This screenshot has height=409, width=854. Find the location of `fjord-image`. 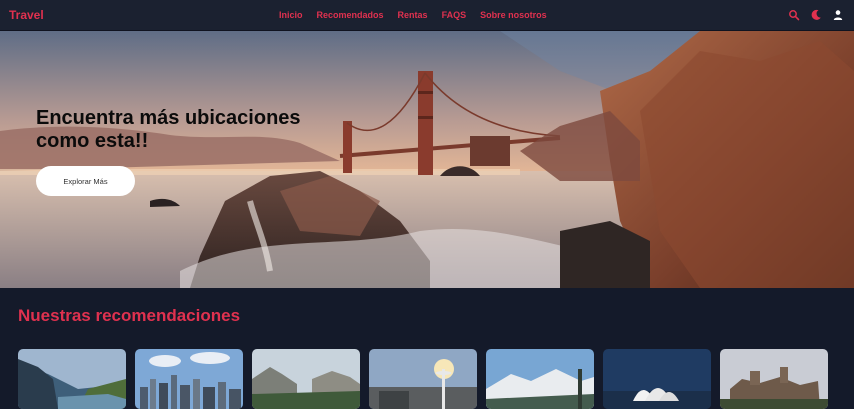

fjord-image is located at coordinates (72, 379).